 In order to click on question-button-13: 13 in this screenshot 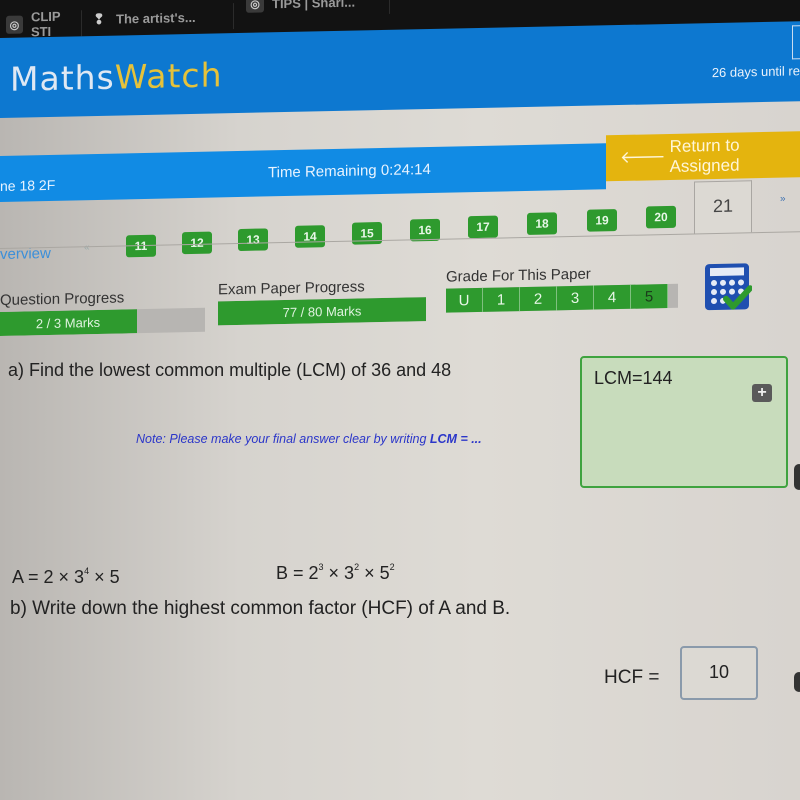, I will do `click(253, 240)`.